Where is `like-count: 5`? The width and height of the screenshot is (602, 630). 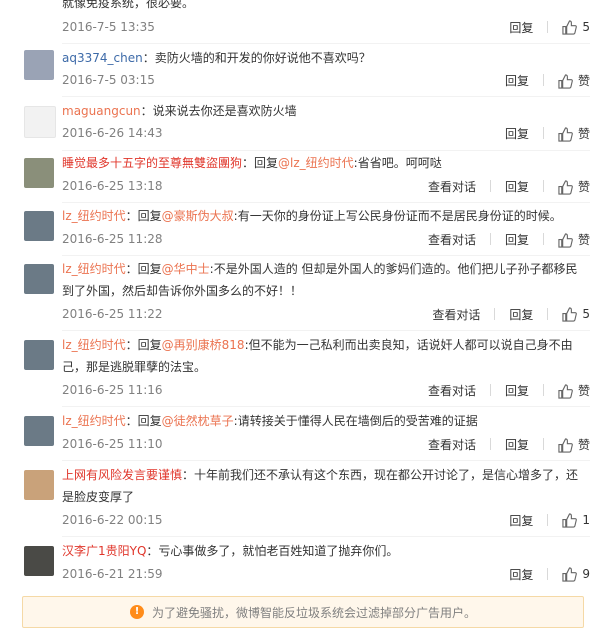
like-count: 5 is located at coordinates (586, 26).